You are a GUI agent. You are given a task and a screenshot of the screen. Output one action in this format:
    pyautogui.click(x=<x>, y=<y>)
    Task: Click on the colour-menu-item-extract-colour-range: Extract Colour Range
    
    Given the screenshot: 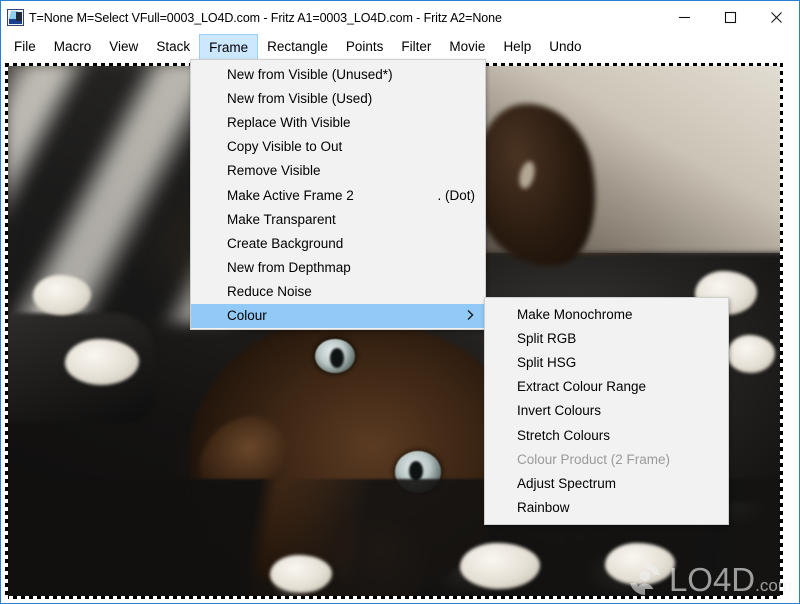 What is the action you would take?
    pyautogui.click(x=606, y=387)
    